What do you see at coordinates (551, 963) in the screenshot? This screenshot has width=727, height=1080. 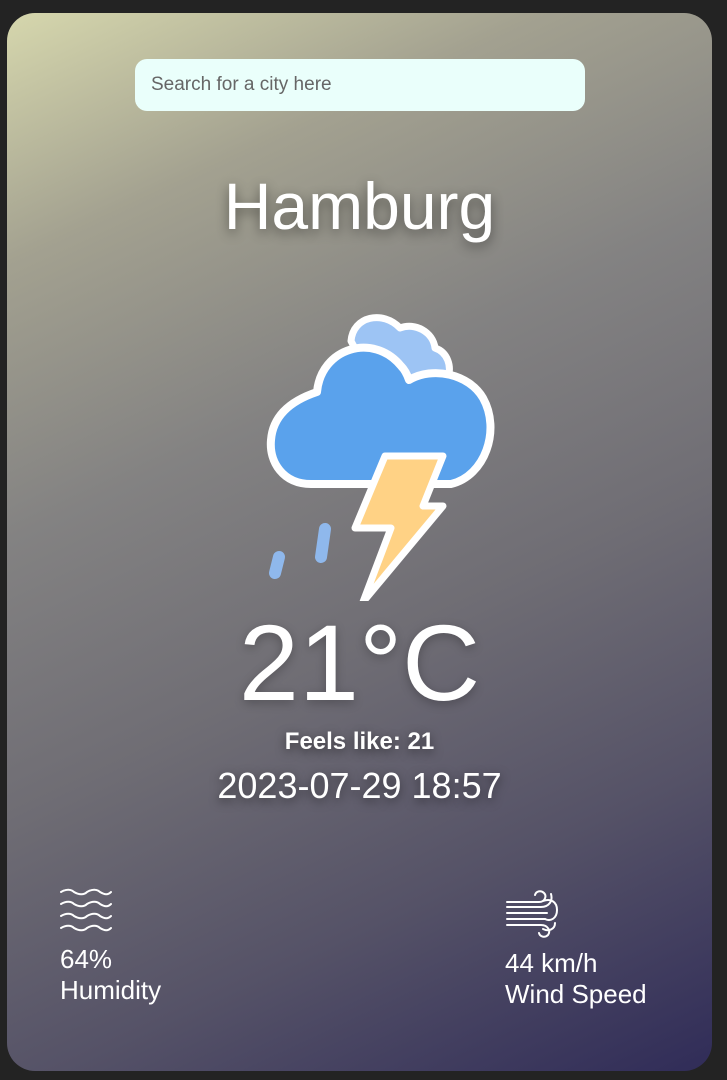 I see `wind-value: 44 km/h` at bounding box center [551, 963].